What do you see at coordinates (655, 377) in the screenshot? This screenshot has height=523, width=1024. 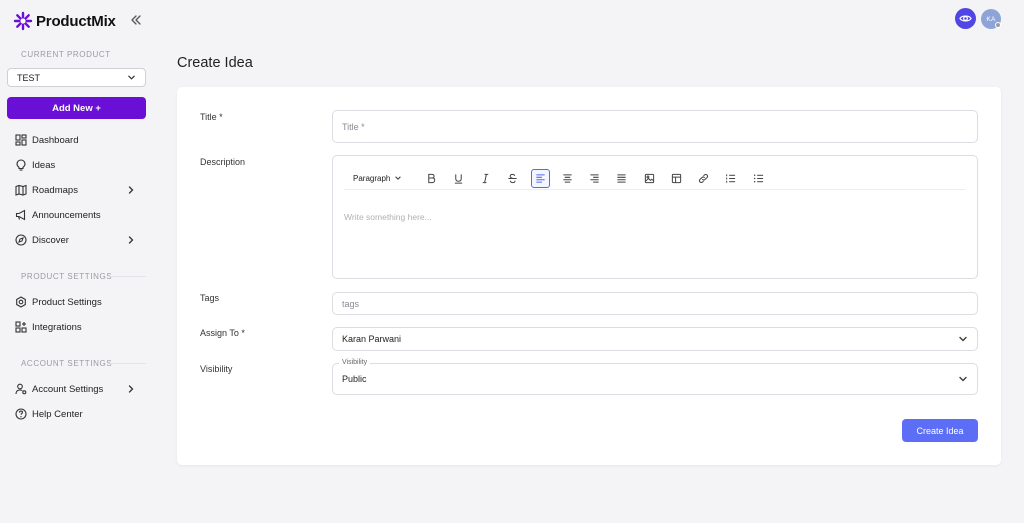 I see `visibility-select: Visibility Public` at bounding box center [655, 377].